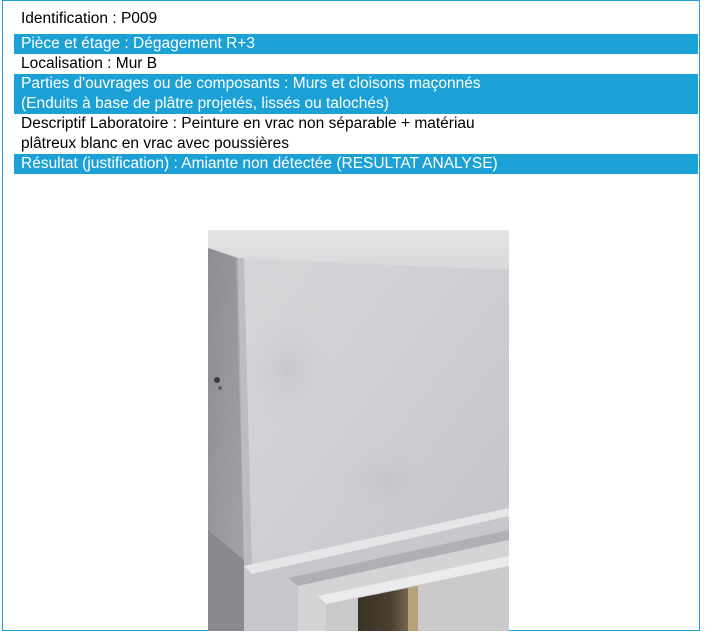  I want to click on localisation-text: Localisation : Mur B, so click(89, 63).